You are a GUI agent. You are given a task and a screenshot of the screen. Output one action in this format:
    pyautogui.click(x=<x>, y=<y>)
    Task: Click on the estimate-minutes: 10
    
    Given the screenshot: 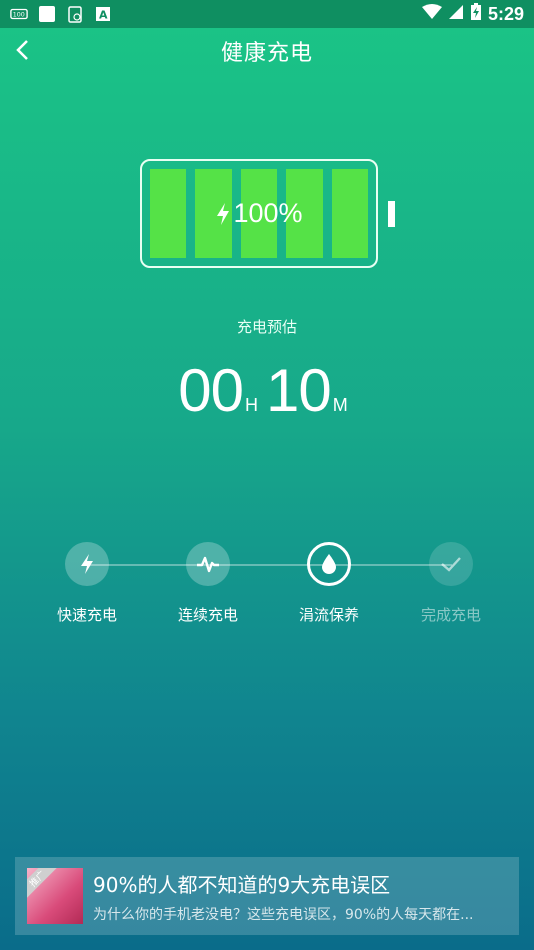 What is the action you would take?
    pyautogui.click(x=299, y=390)
    